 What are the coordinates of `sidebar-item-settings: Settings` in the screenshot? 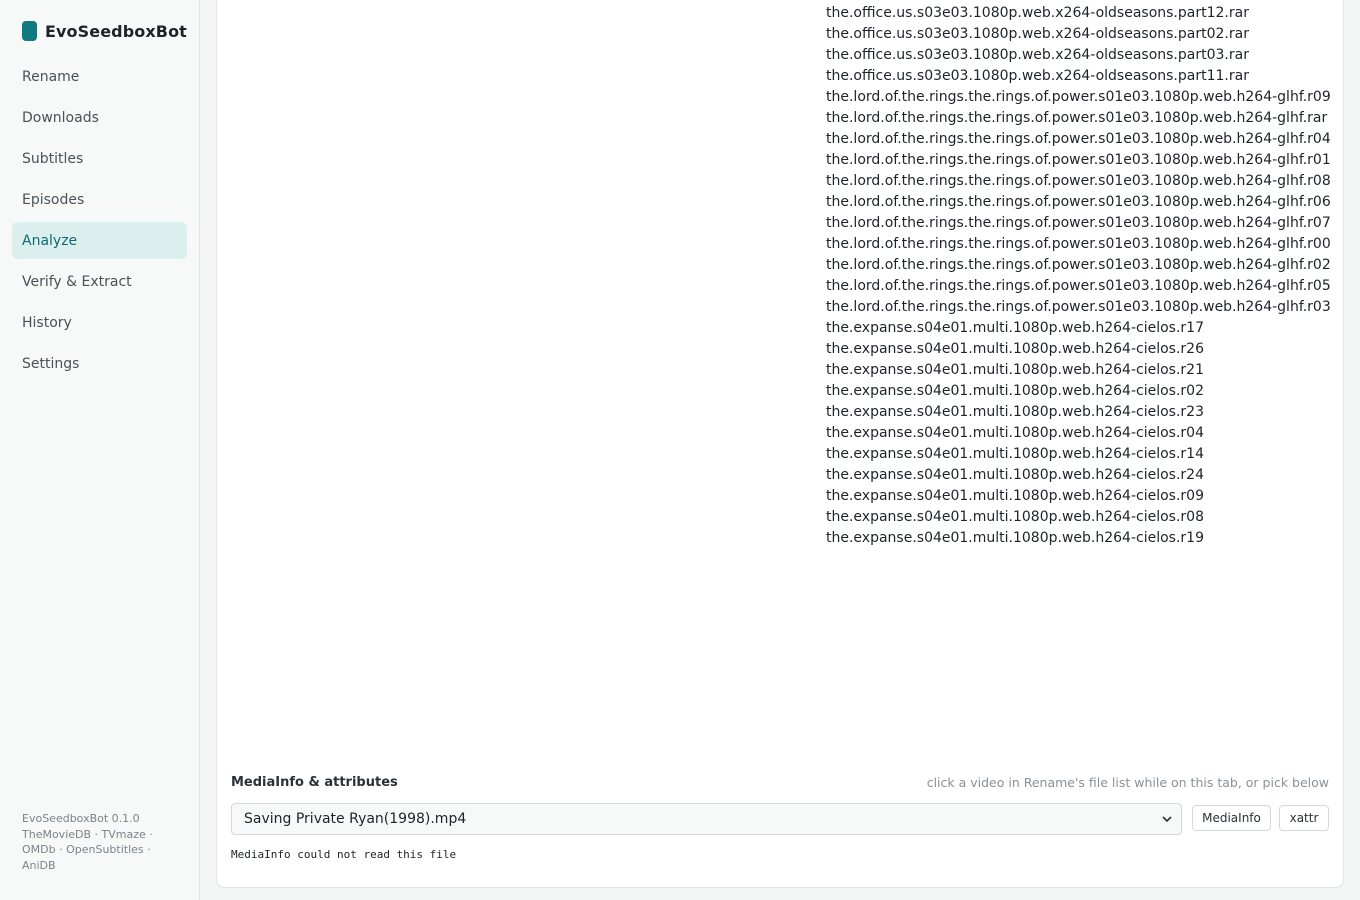 It's located at (99, 363).